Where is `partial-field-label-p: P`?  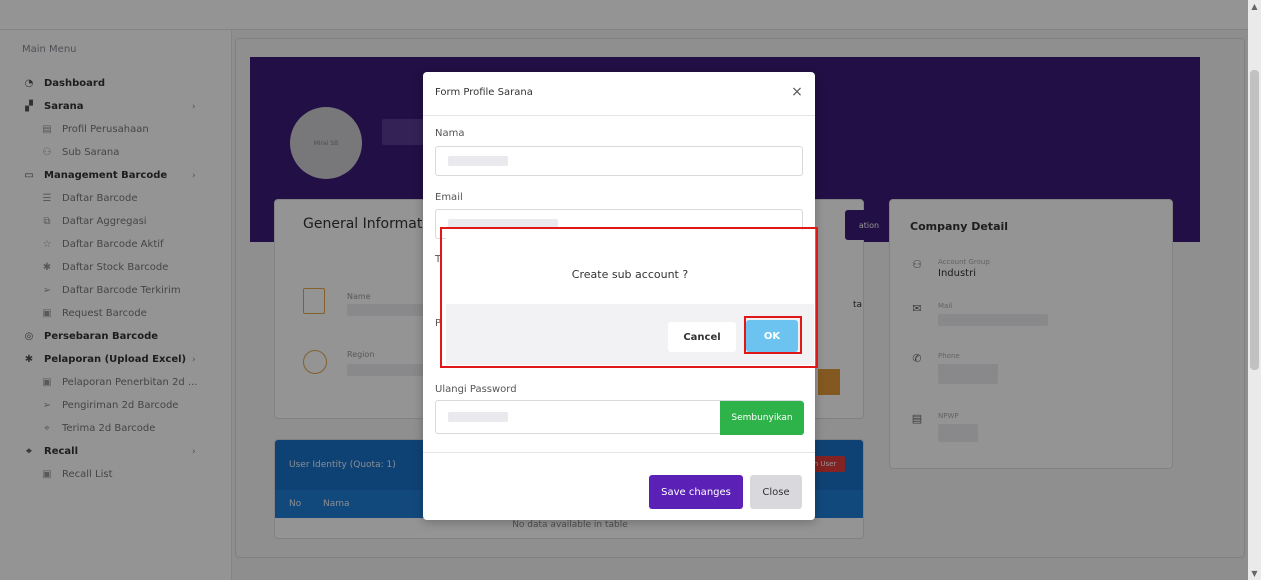
partial-field-label-p: P is located at coordinates (438, 323).